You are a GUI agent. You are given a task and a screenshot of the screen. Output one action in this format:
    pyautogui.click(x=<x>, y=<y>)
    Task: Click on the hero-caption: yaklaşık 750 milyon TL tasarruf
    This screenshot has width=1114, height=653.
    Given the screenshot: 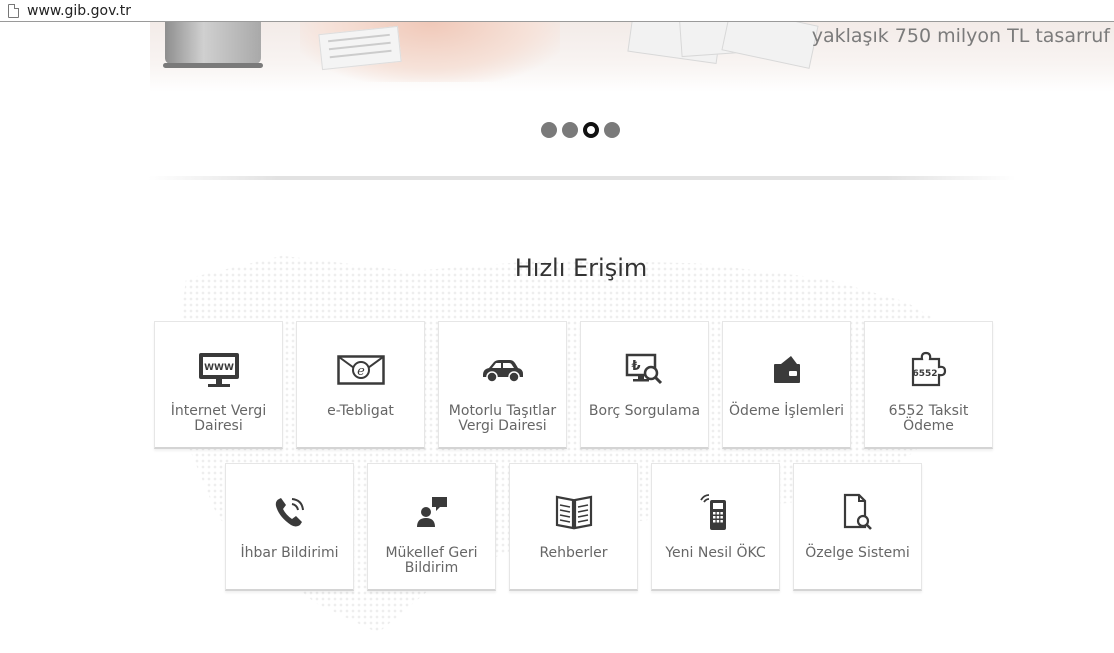 What is the action you would take?
    pyautogui.click(x=960, y=36)
    